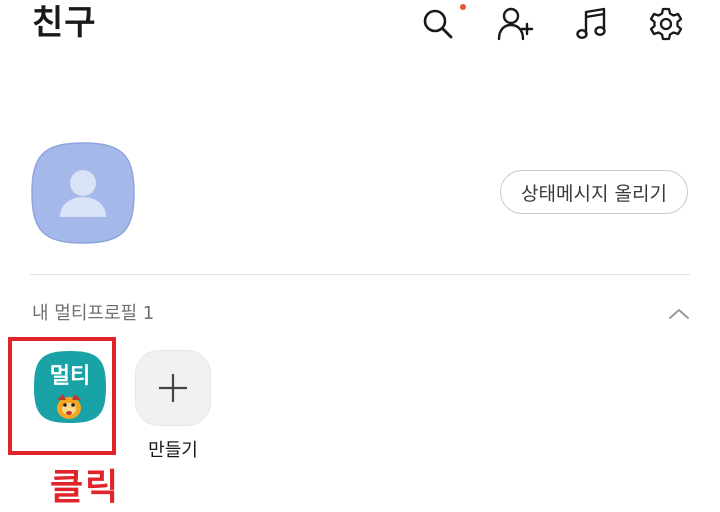 The width and height of the screenshot is (720, 512). I want to click on highlight-box, so click(62, 396).